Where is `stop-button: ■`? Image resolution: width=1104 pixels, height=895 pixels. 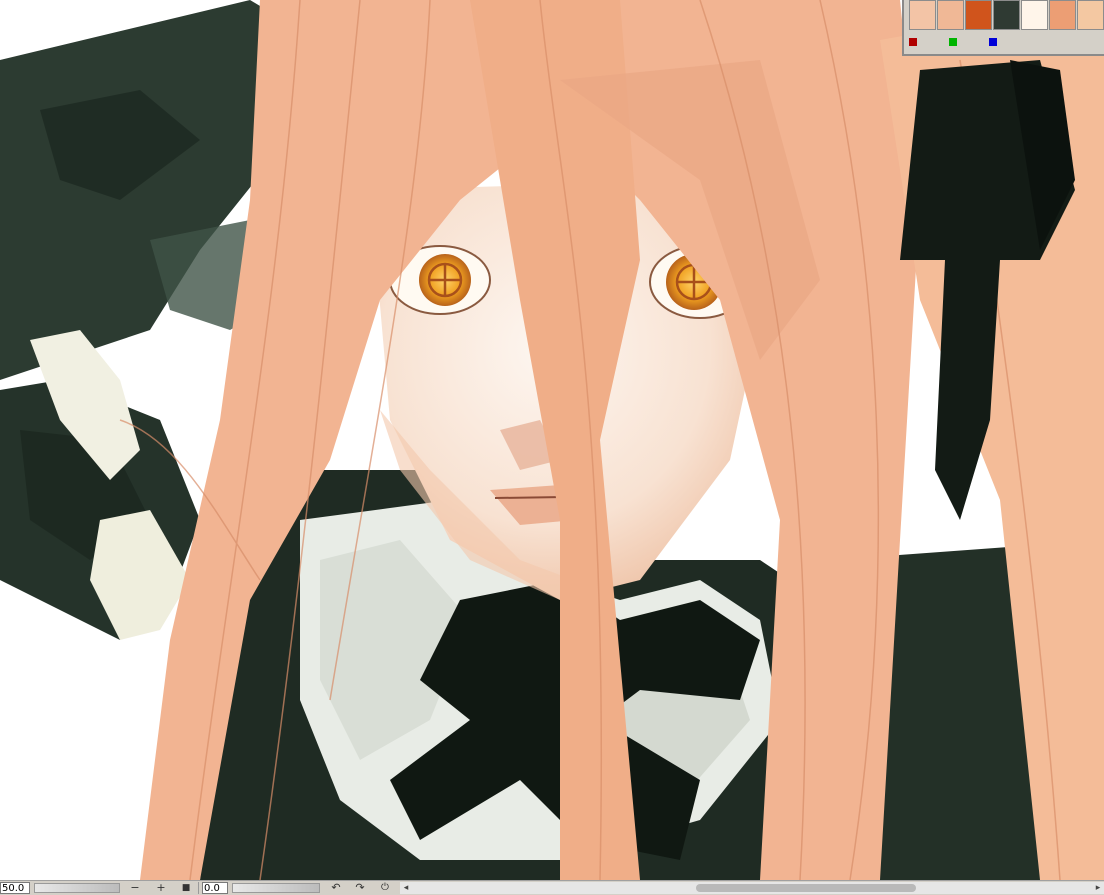 stop-button: ■ is located at coordinates (186, 888).